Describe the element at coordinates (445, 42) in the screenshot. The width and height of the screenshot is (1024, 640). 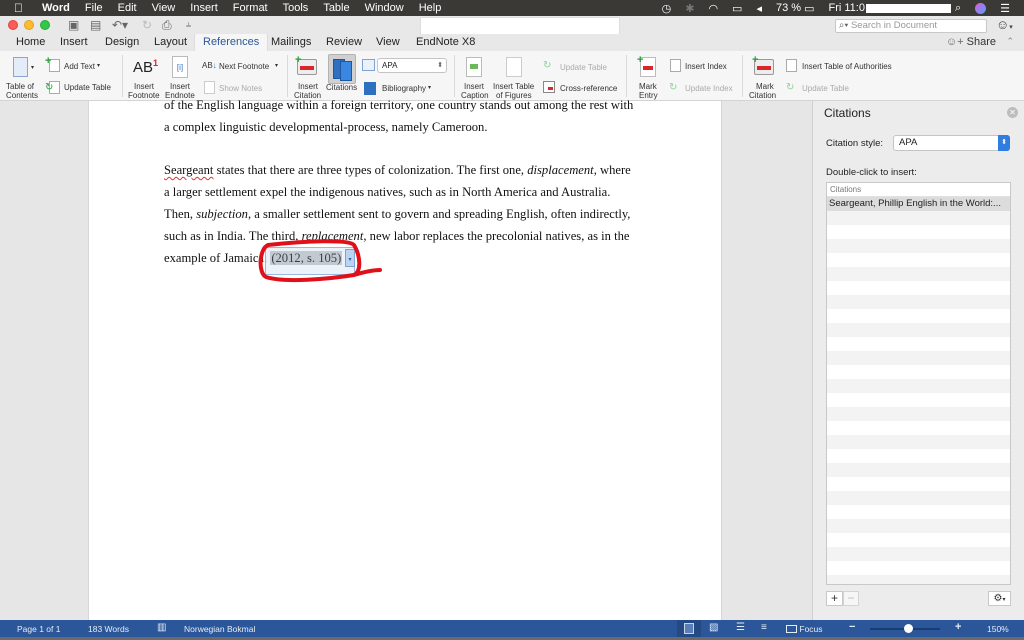
I see `tab-endnote: EndNote X8` at that location.